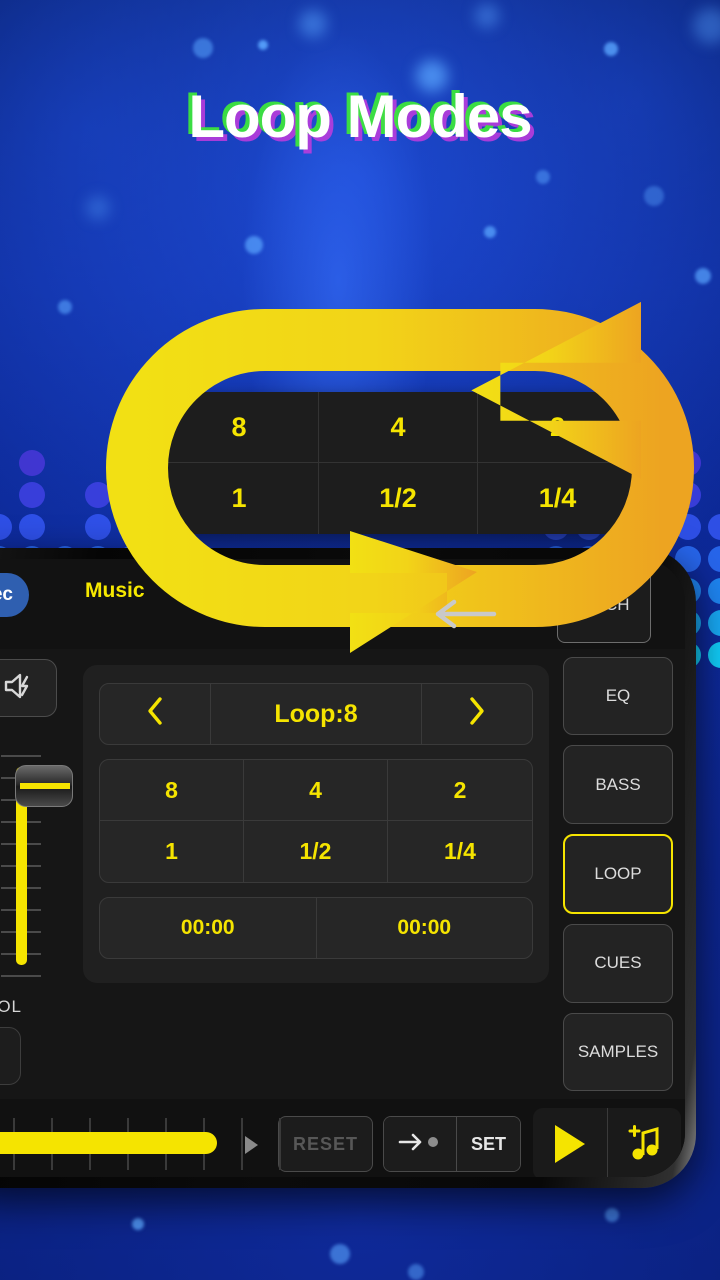 The height and width of the screenshot is (1280, 720). What do you see at coordinates (19, 688) in the screenshot?
I see `speaker-boost-icon` at bounding box center [19, 688].